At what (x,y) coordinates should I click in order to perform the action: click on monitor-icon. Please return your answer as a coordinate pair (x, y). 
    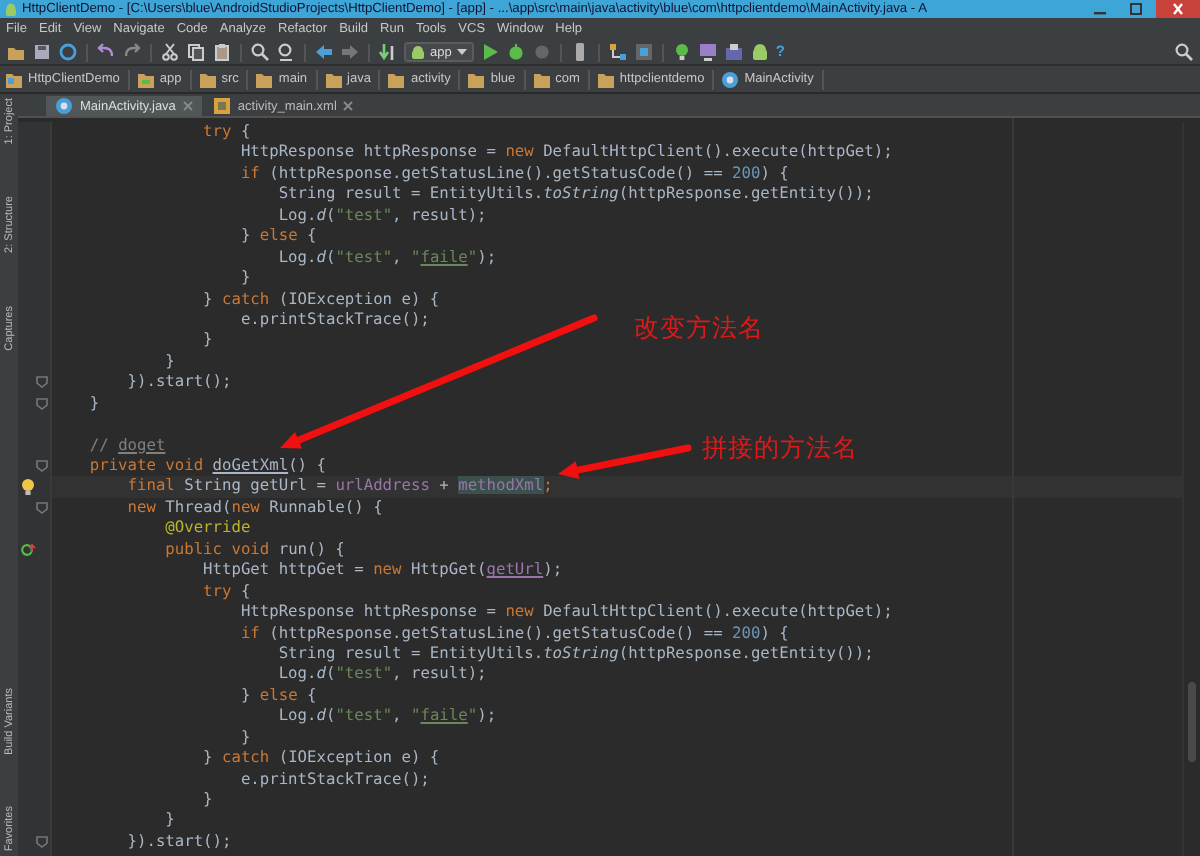
    Looking at the image, I should click on (707, 52).